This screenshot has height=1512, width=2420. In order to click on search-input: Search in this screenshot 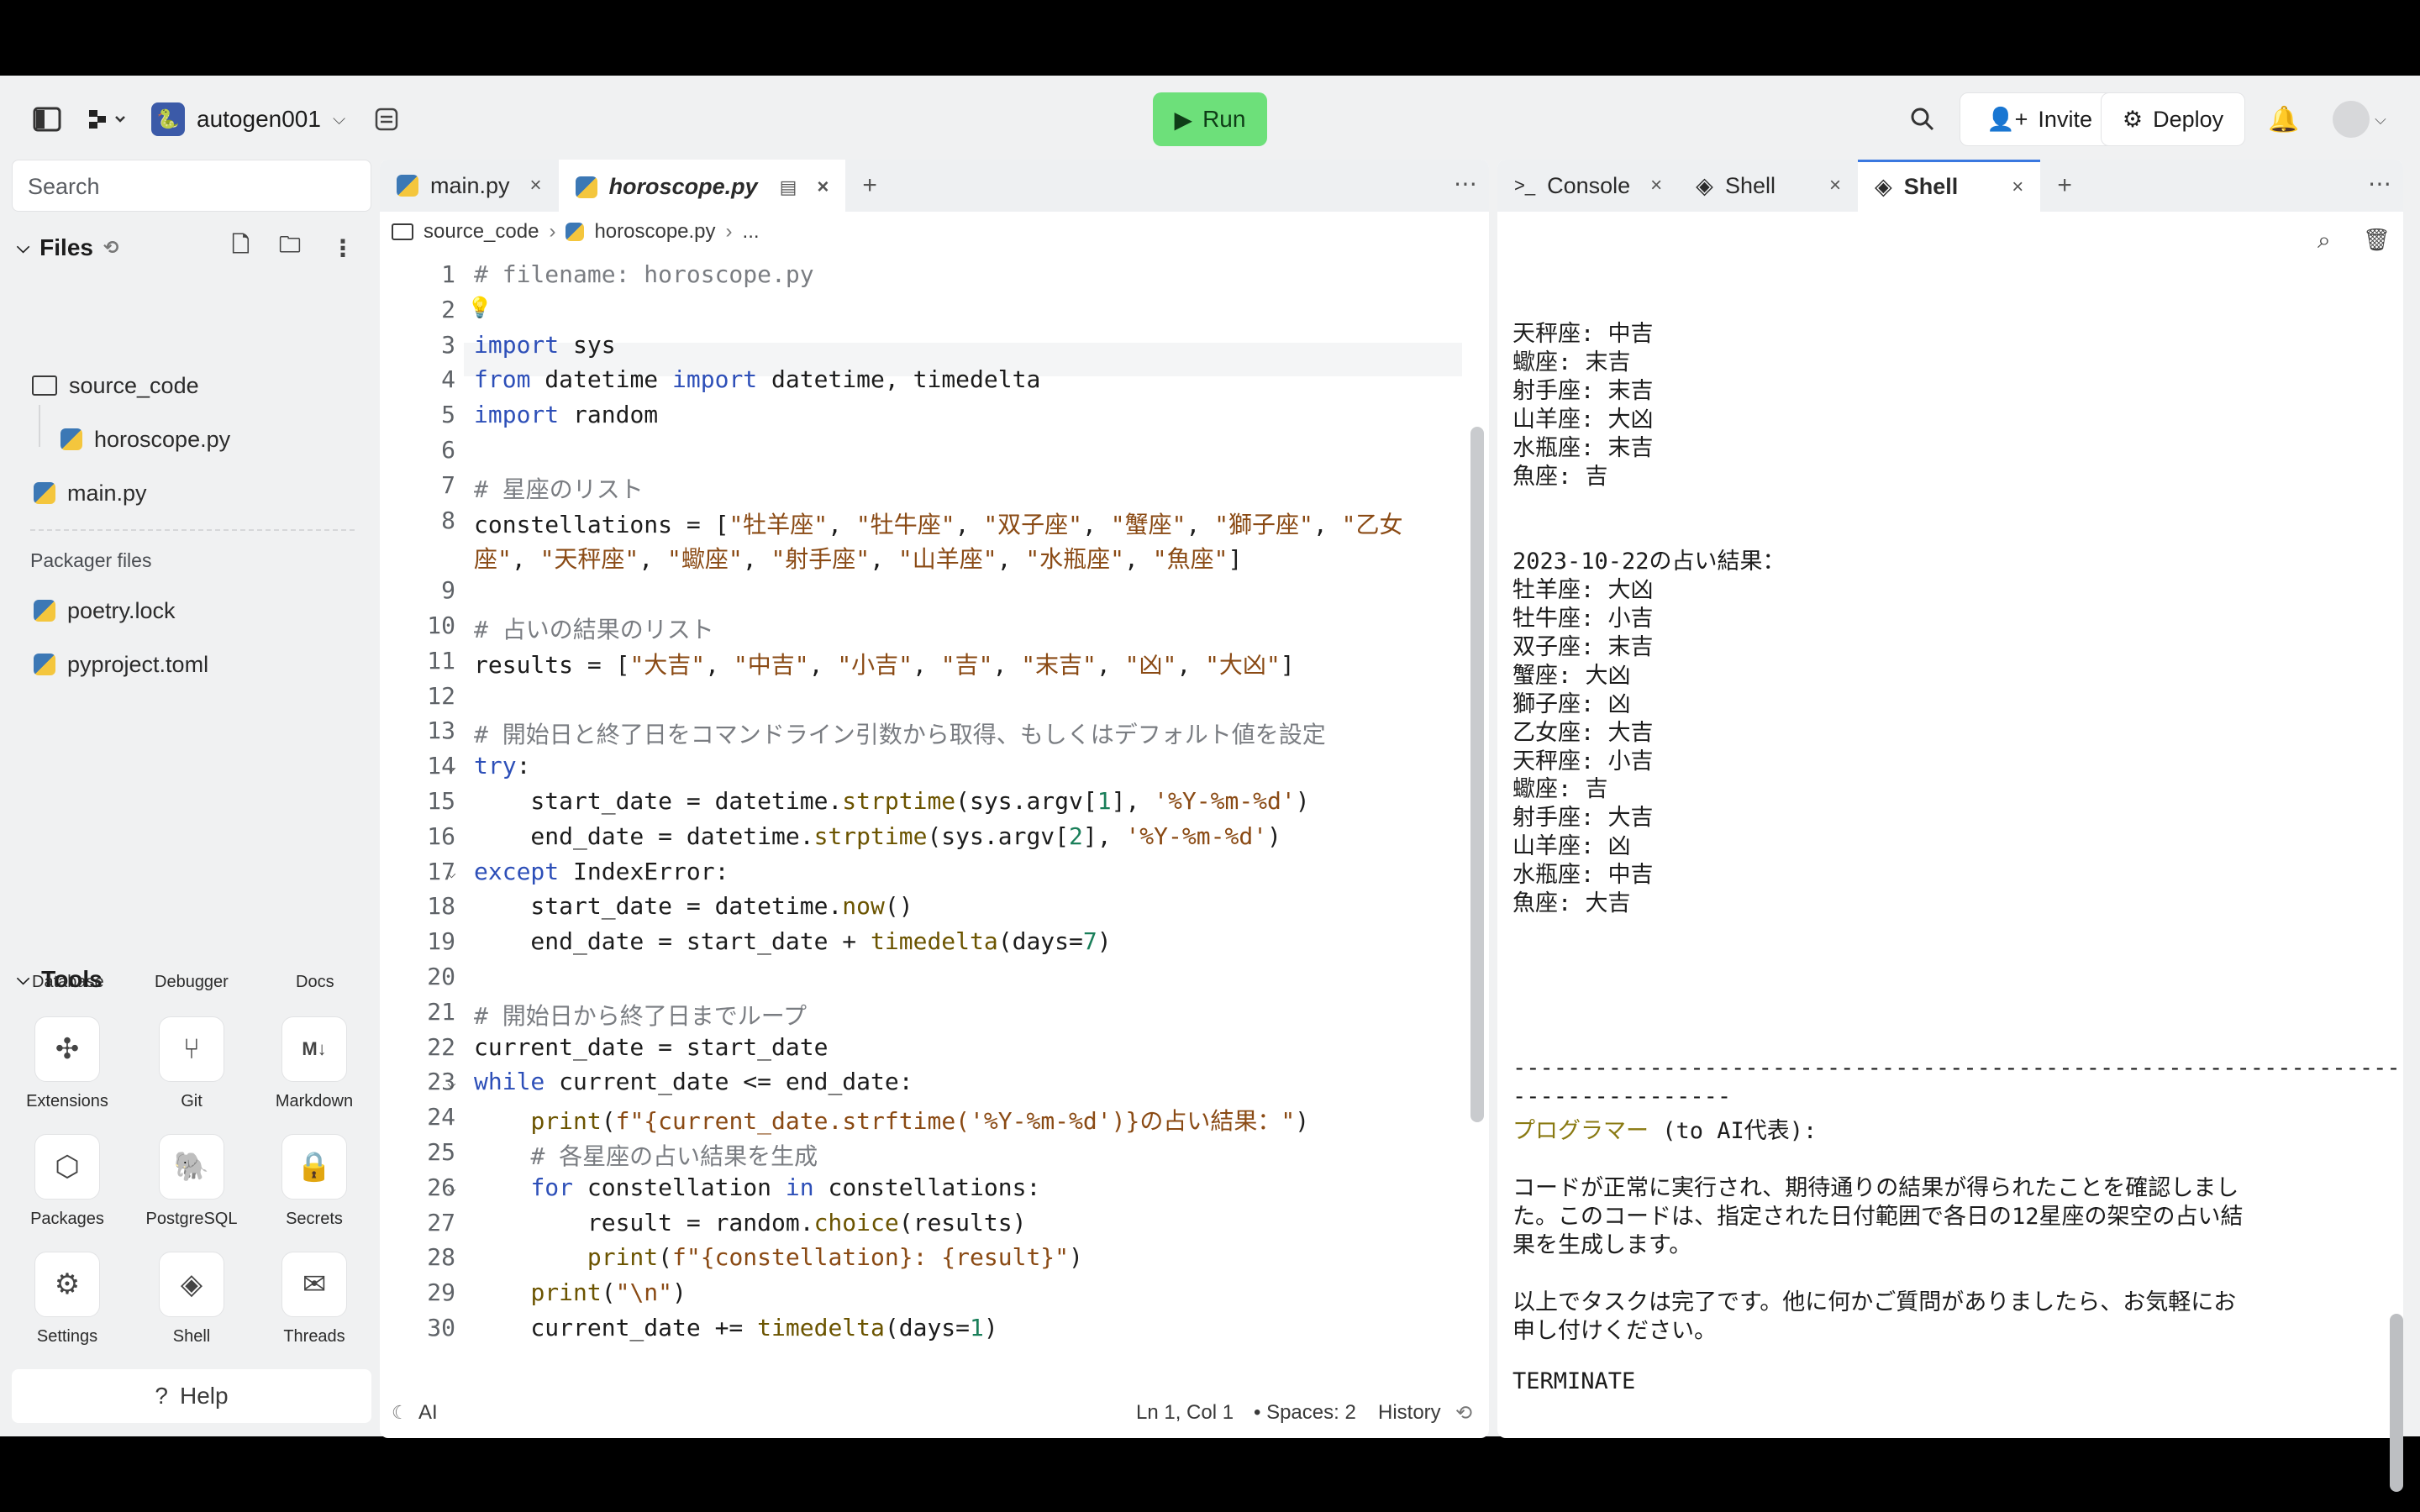, I will do `click(191, 186)`.